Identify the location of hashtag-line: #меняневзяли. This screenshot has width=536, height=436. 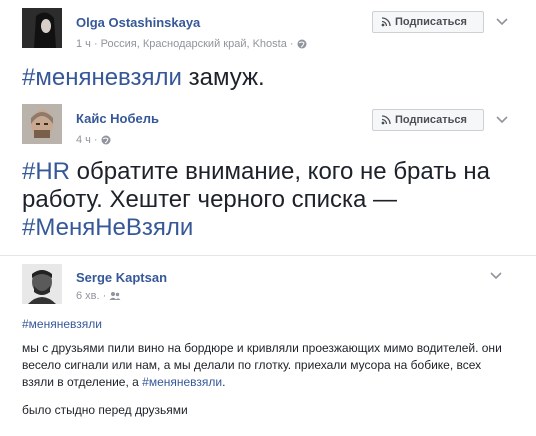
(62, 324).